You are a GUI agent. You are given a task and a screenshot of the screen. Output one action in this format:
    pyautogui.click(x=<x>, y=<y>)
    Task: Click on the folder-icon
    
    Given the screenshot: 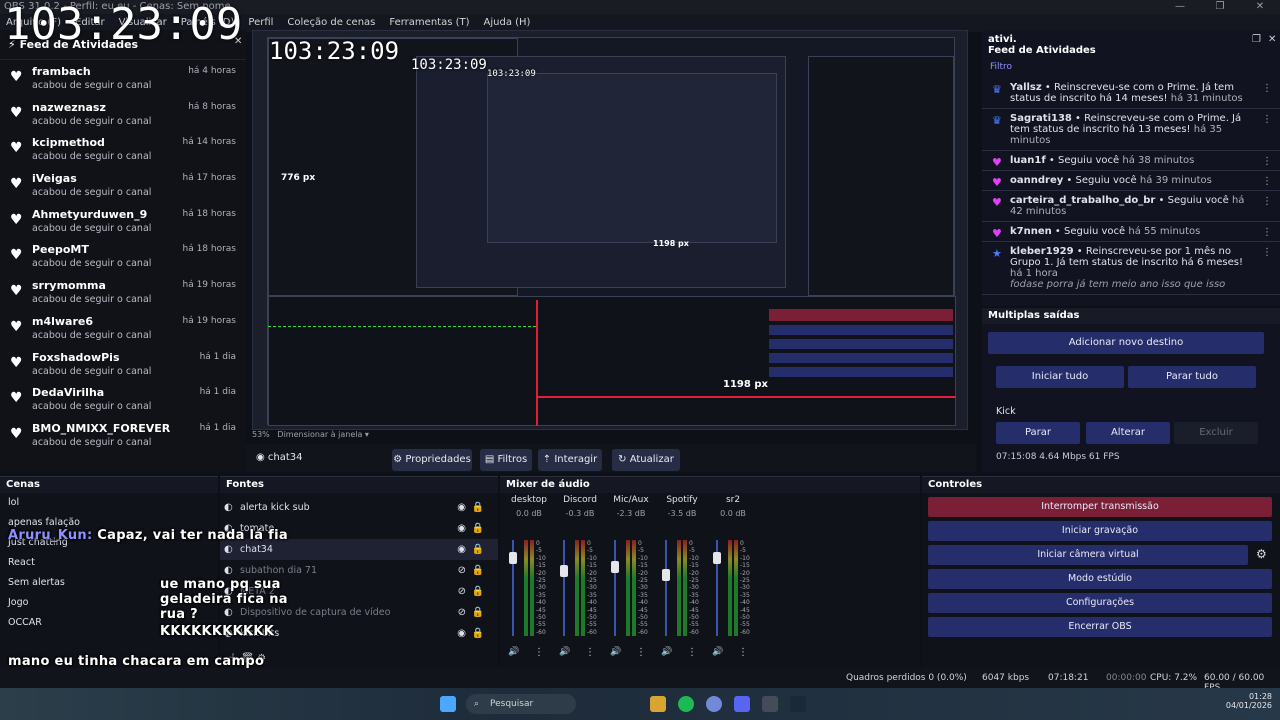 What is the action you would take?
    pyautogui.click(x=658, y=704)
    